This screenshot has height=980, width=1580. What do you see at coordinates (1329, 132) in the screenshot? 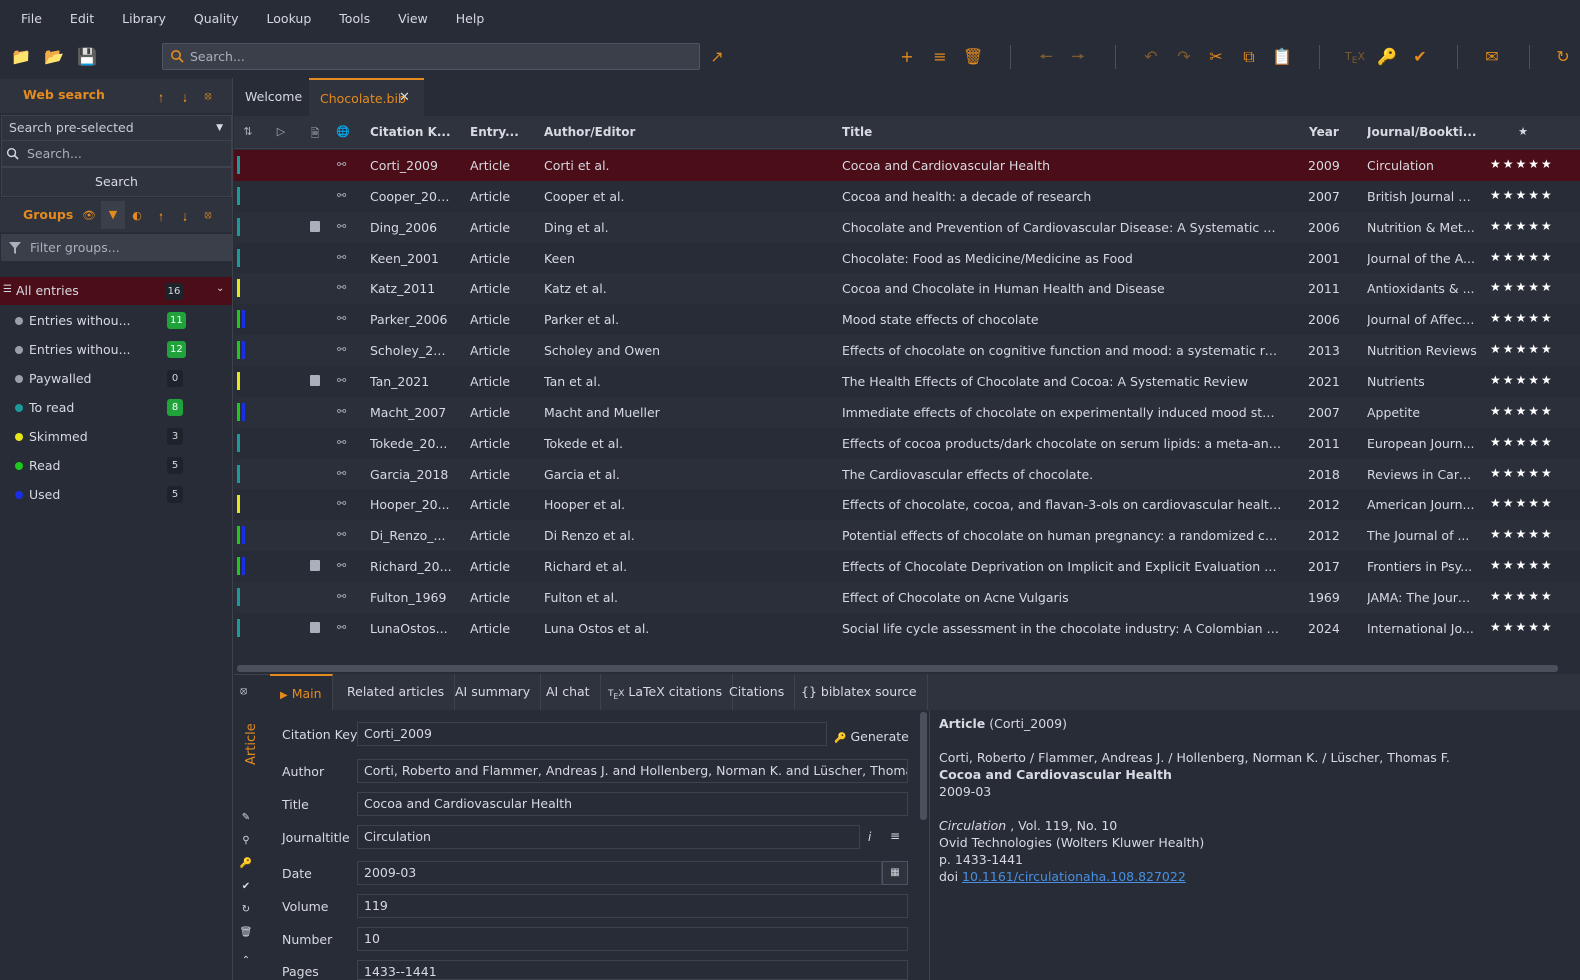
I see `column-year: Year` at bounding box center [1329, 132].